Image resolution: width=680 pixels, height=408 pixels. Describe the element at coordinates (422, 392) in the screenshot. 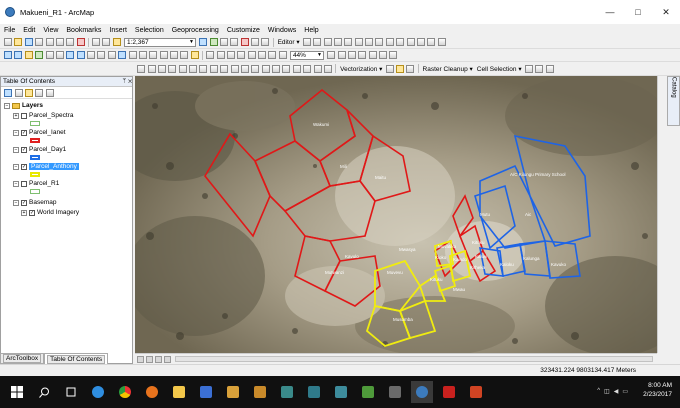

I see `taskbar-arcmap` at that location.